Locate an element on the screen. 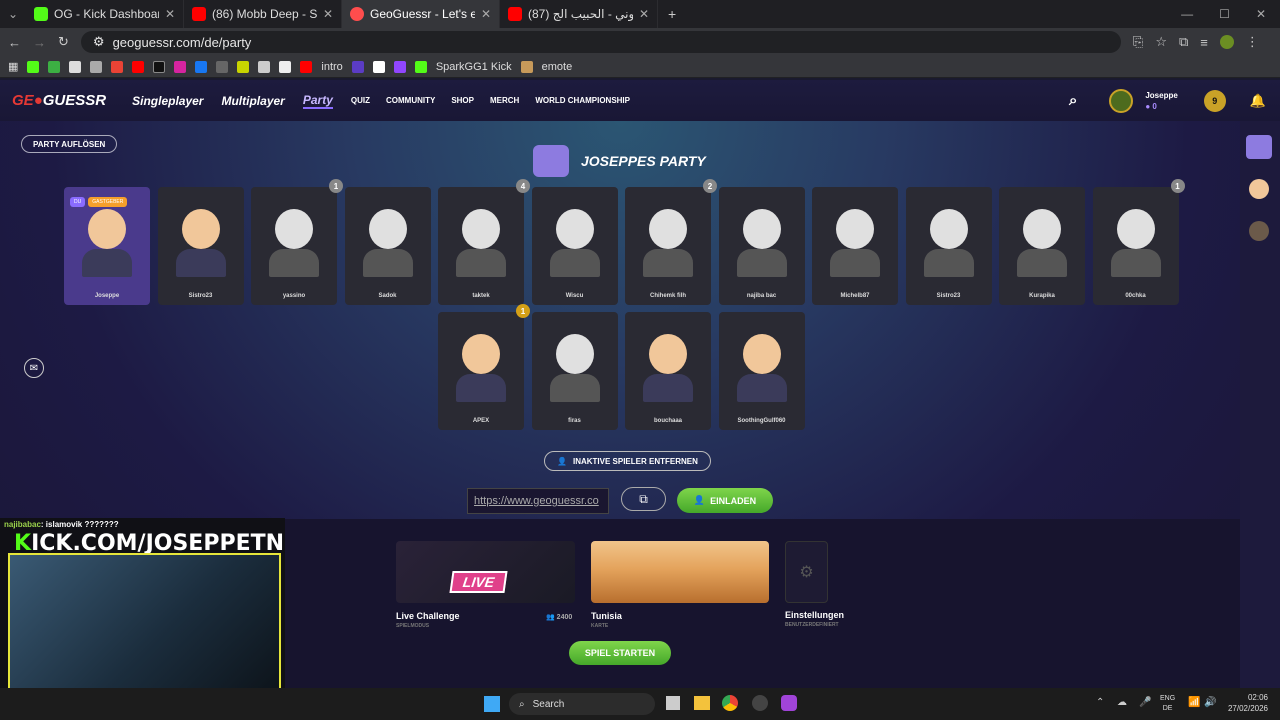  tray-app-icon: ☁ is located at coordinates (1122, 702).